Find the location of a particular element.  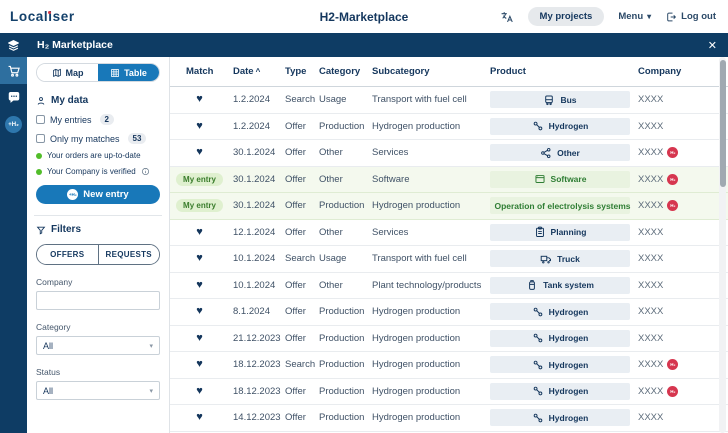

status-select: All ▾ is located at coordinates (98, 390).